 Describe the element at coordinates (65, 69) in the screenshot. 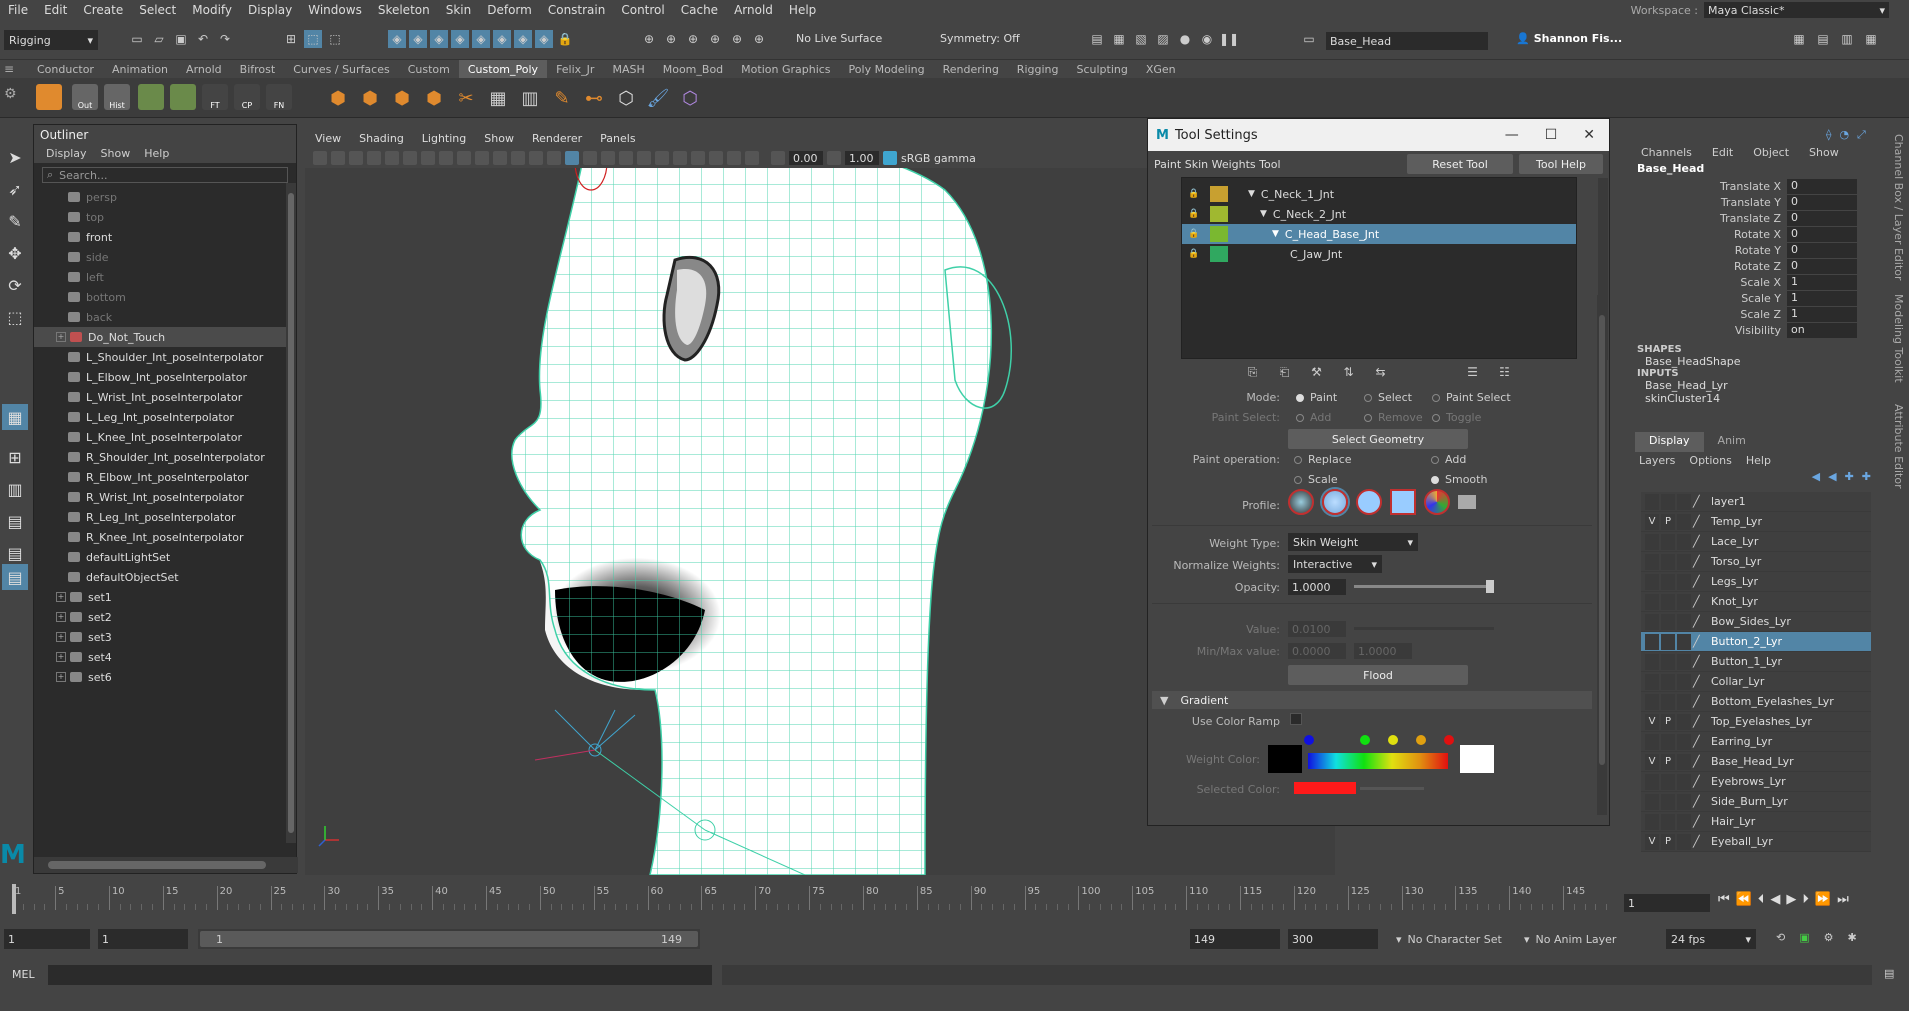

I see `shelf-tab: Conductor` at that location.